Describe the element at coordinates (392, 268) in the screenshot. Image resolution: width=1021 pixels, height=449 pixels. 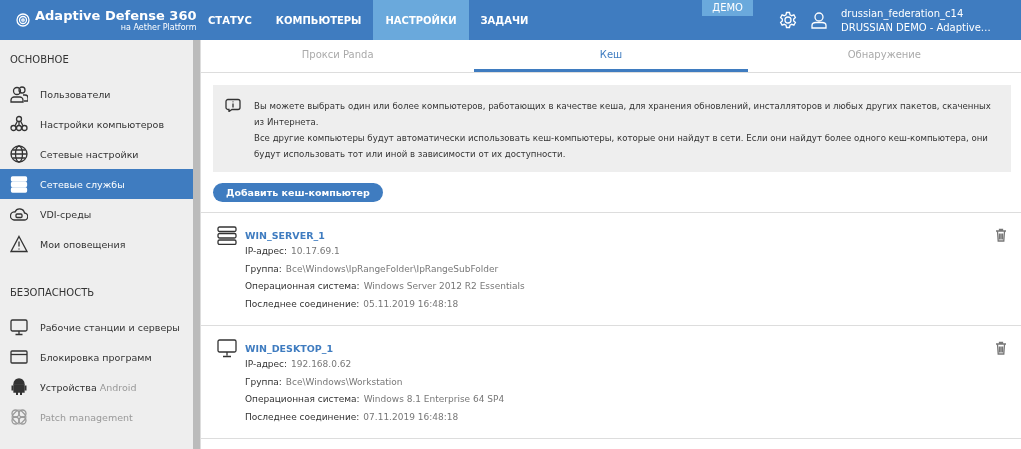
I see `field-value: Все\Windows\IpRangeFolder\IpRangeSubFolder` at that location.